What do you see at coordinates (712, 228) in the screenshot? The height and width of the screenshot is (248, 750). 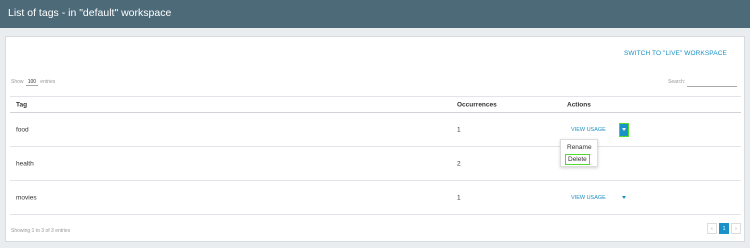 I see `pagination-prev-button: ‹` at bounding box center [712, 228].